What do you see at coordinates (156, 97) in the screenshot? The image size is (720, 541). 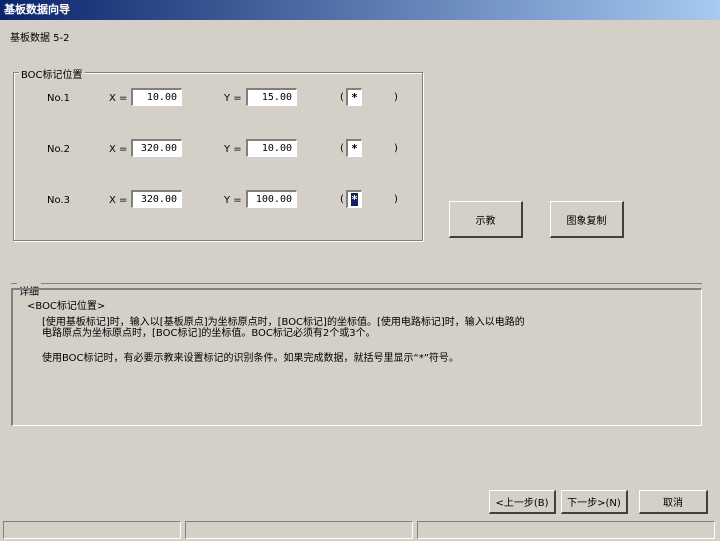 I see `boc1-x-field: 10.00` at bounding box center [156, 97].